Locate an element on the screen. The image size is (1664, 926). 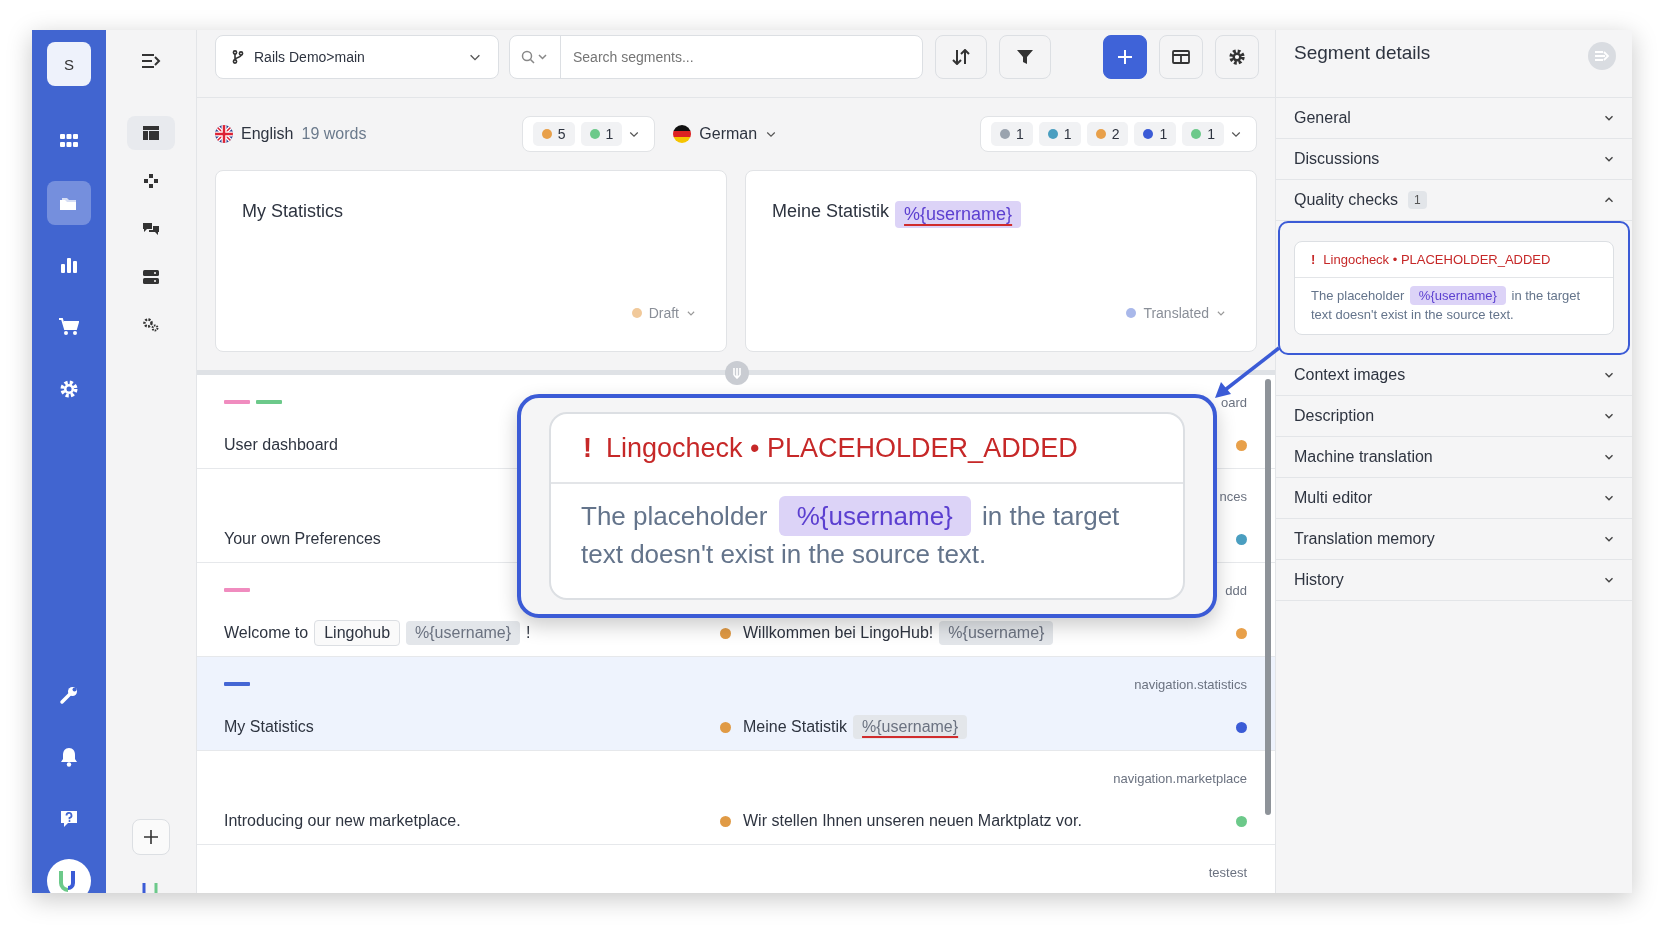
section-title: Multi editor is located at coordinates (1333, 498).